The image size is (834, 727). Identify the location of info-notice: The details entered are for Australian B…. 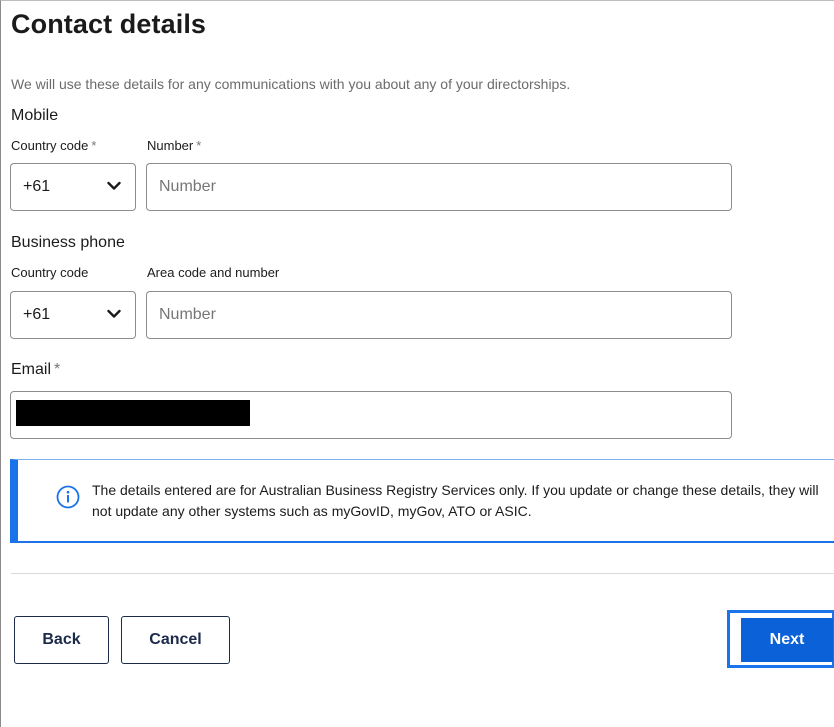
(422, 501).